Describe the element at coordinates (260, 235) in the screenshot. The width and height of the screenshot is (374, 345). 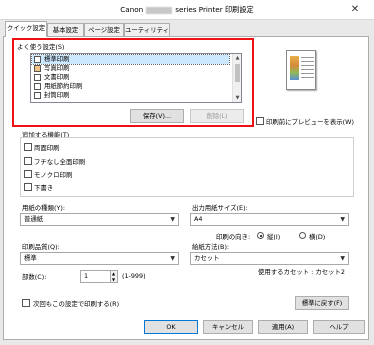
I see `portrait-radio` at that location.